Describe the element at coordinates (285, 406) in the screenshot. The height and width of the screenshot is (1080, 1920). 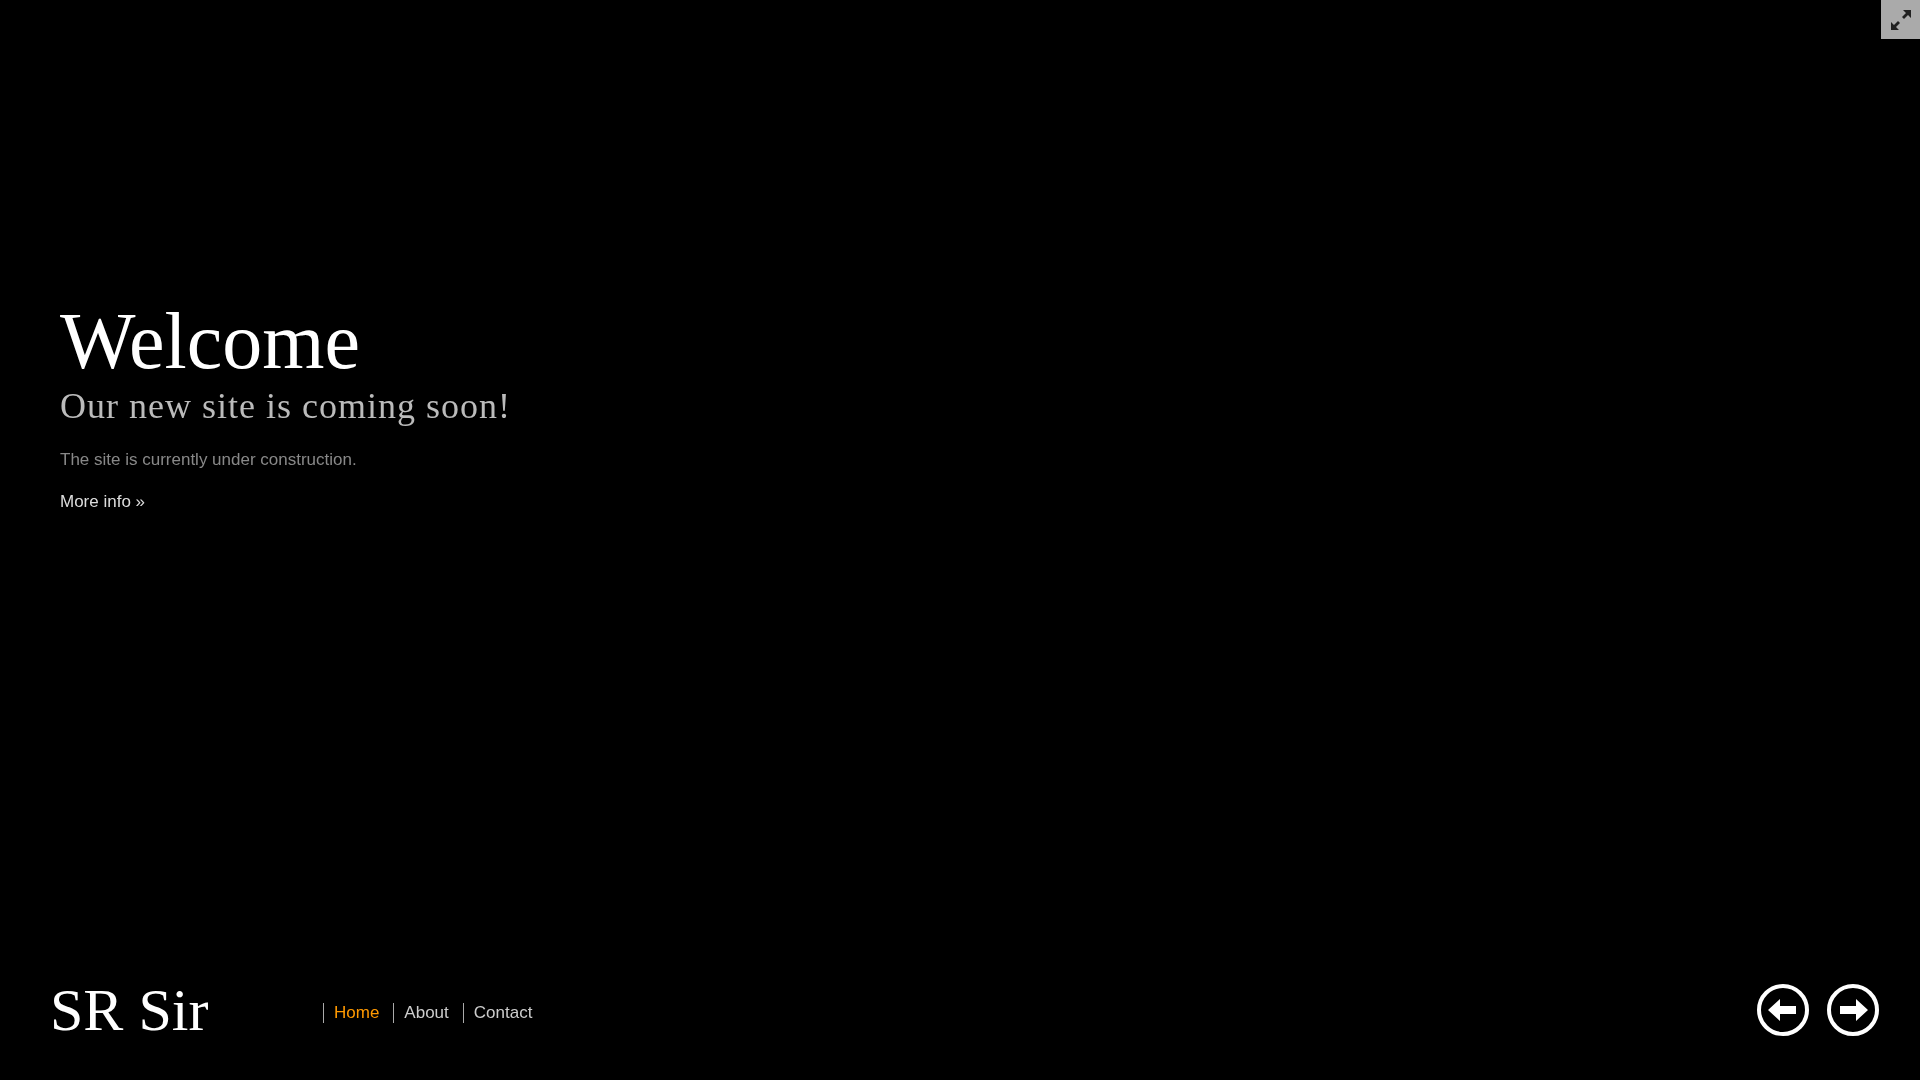
I see `subtitle: Our new site is coming soon!` at that location.